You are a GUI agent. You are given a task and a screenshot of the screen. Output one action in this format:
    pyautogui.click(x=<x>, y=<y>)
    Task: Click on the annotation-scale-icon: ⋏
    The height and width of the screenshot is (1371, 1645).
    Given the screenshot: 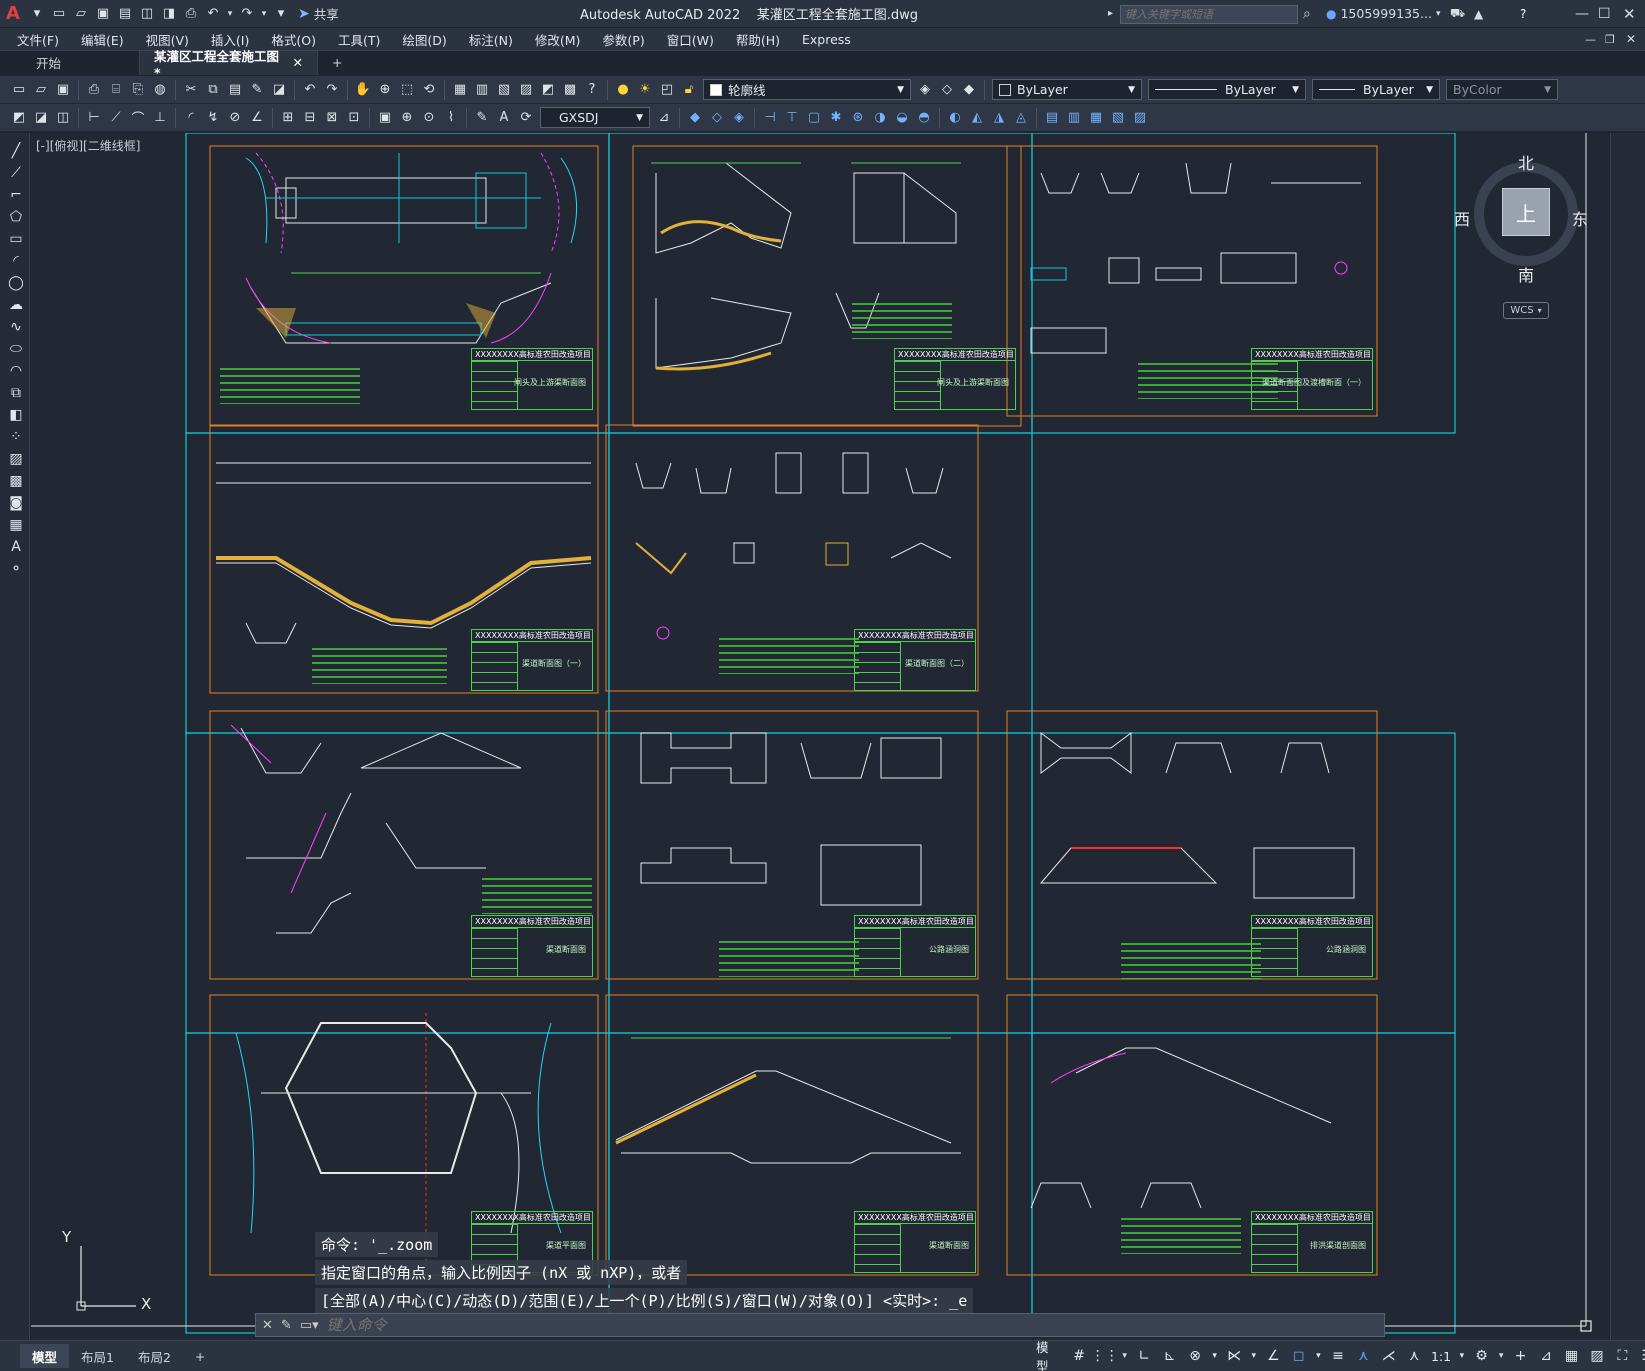 What is the action you would take?
    pyautogui.click(x=1414, y=1356)
    